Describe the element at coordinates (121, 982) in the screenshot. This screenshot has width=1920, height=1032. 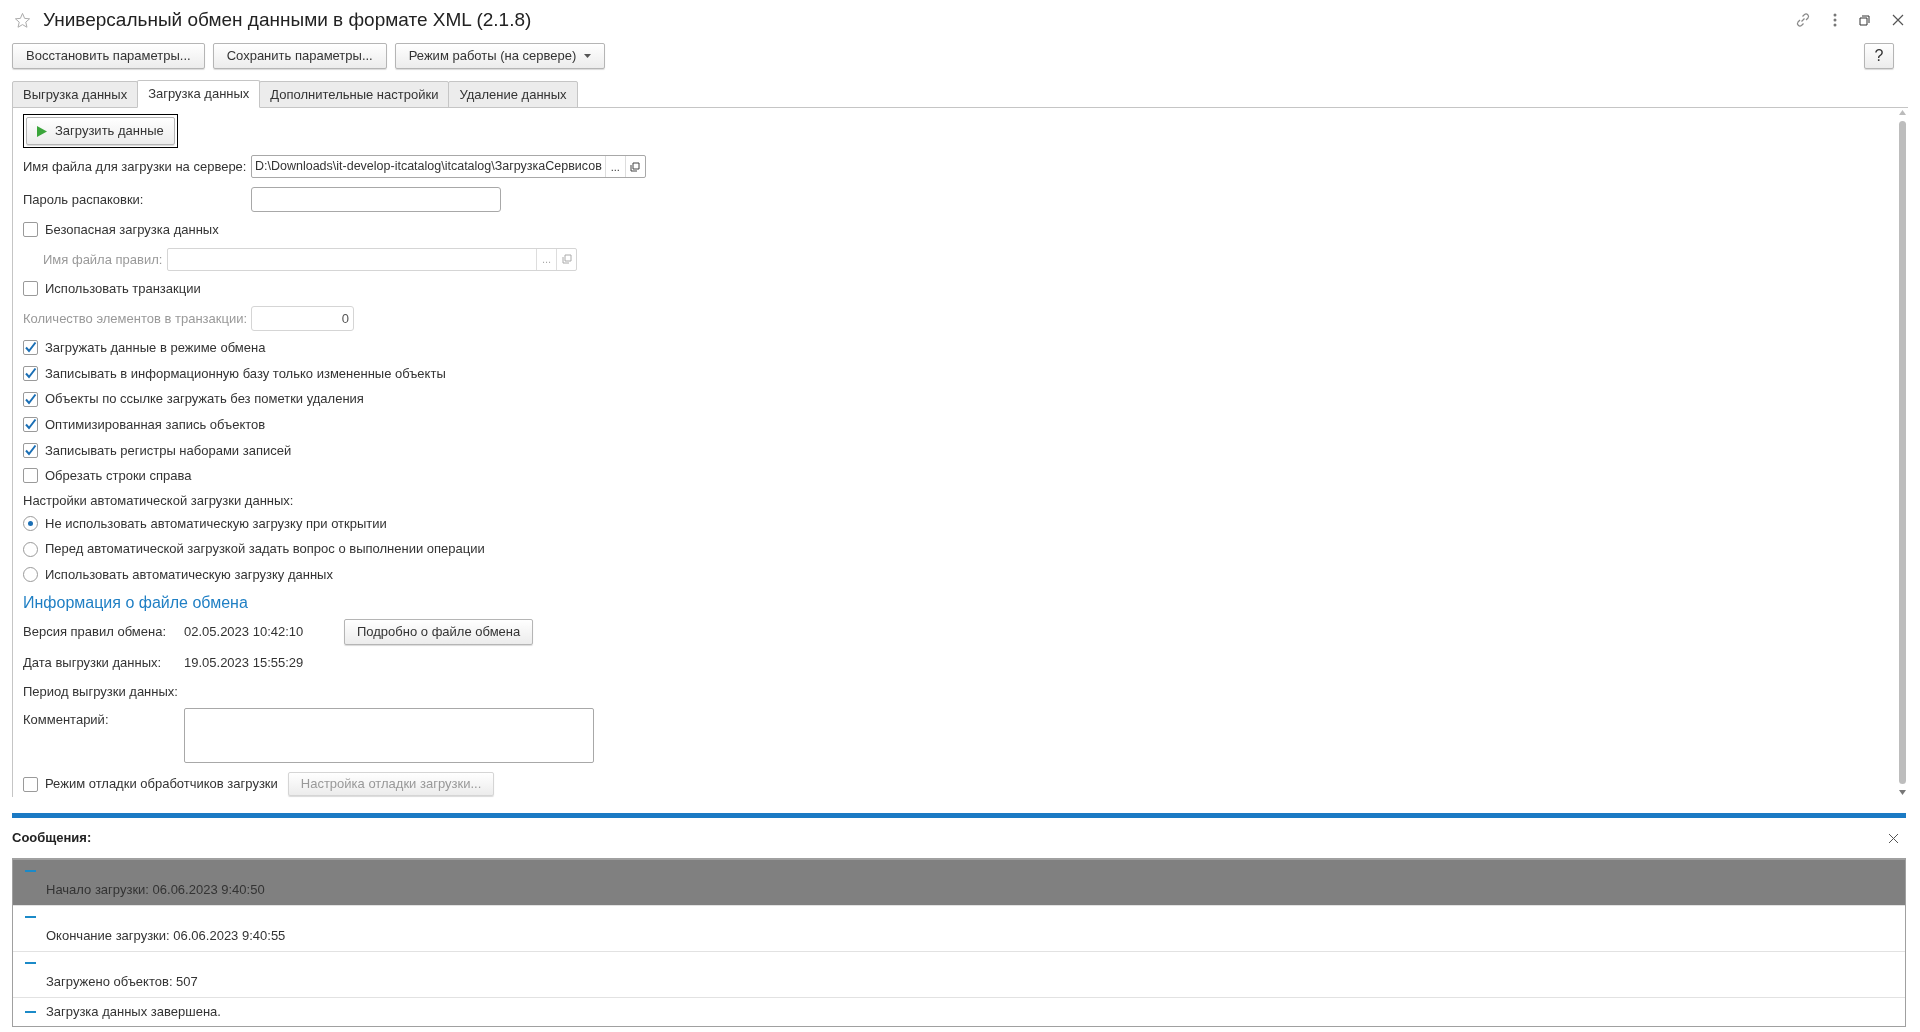
I see `message-text: Загружено объектов: 507` at that location.